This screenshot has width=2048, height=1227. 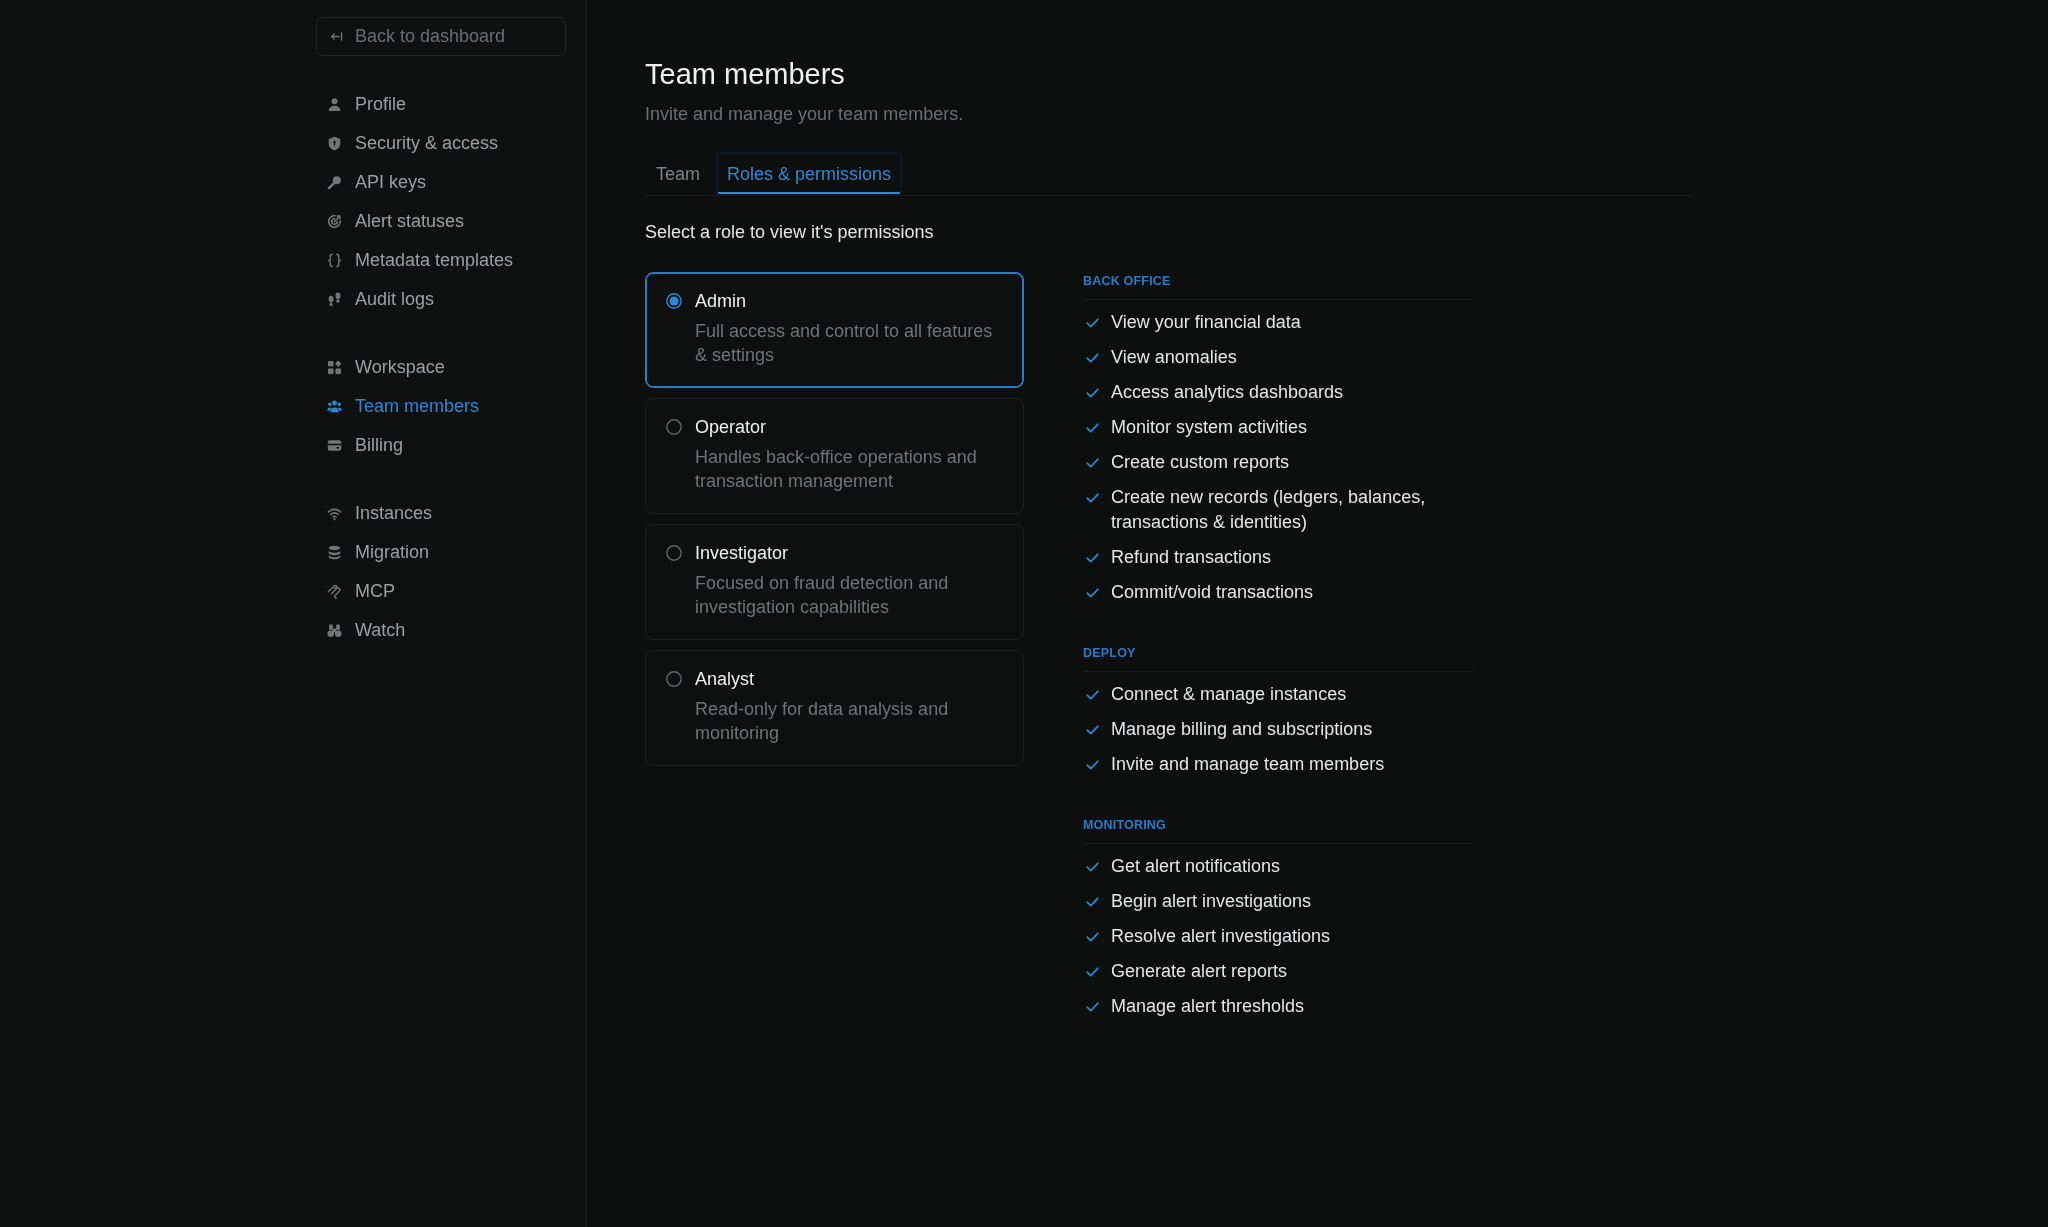 What do you see at coordinates (334, 221) in the screenshot?
I see `target-icon` at bounding box center [334, 221].